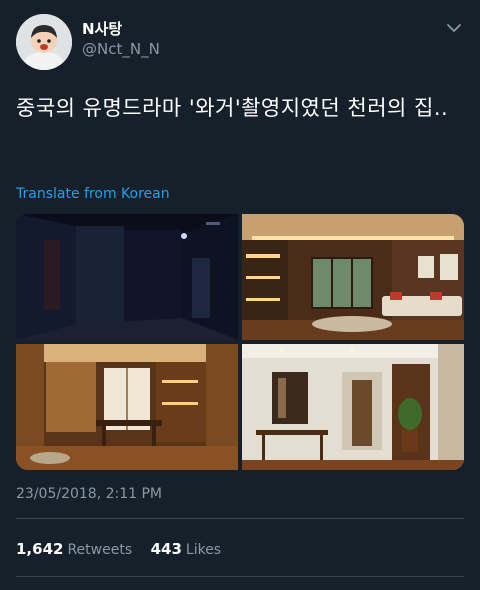  I want to click on author-name: N사탕, so click(102, 28).